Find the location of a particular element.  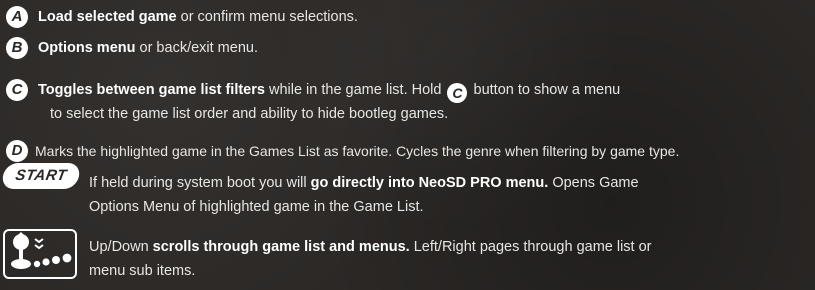

a-button-detail: or confirm menu selections. is located at coordinates (267, 17).